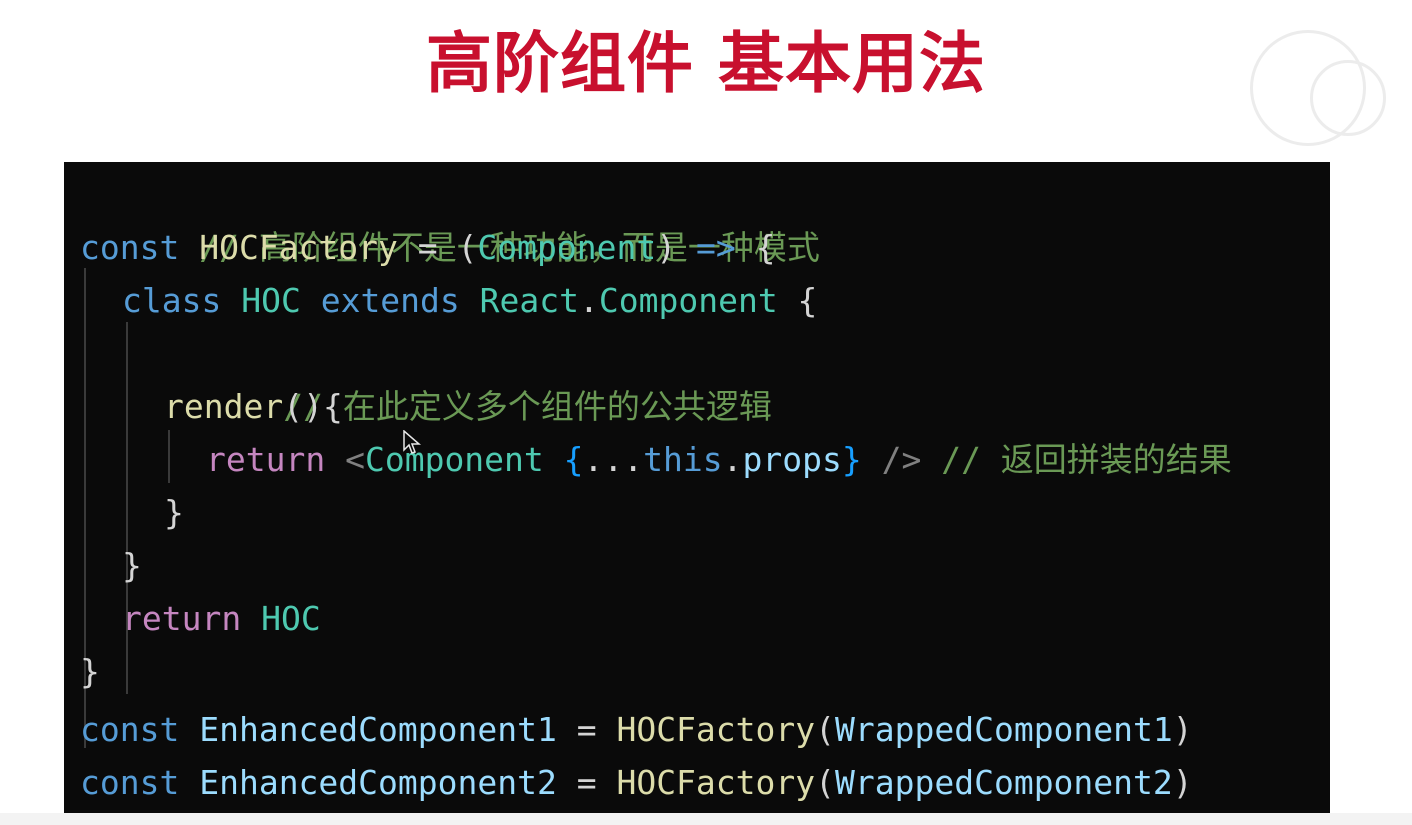 The width and height of the screenshot is (1412, 825). Describe the element at coordinates (1004, 782) in the screenshot. I see `argument-wrapped-2: WrappedComponent2` at that location.